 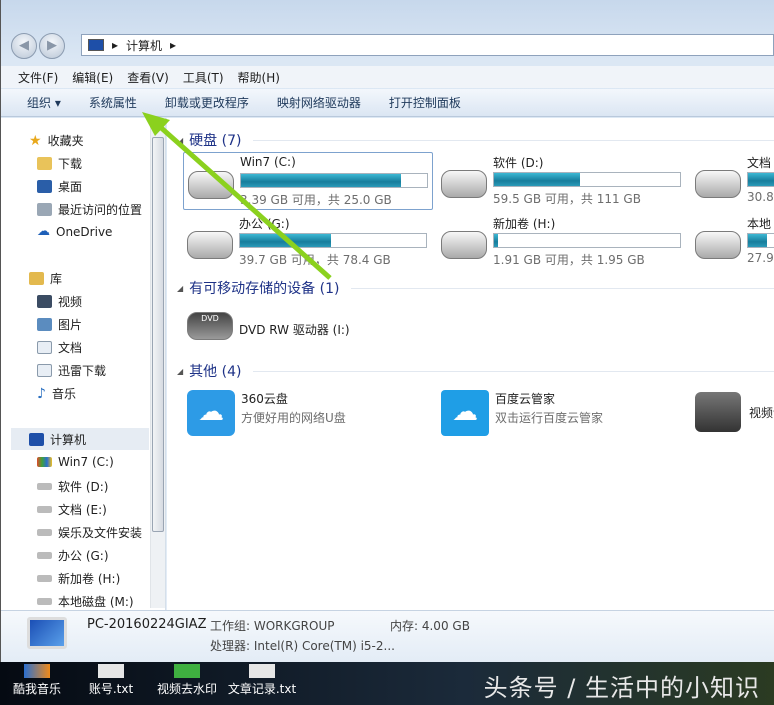 I want to click on drive-space-info: 3.39 GB 可用，共 25.0 GB, so click(x=316, y=200).